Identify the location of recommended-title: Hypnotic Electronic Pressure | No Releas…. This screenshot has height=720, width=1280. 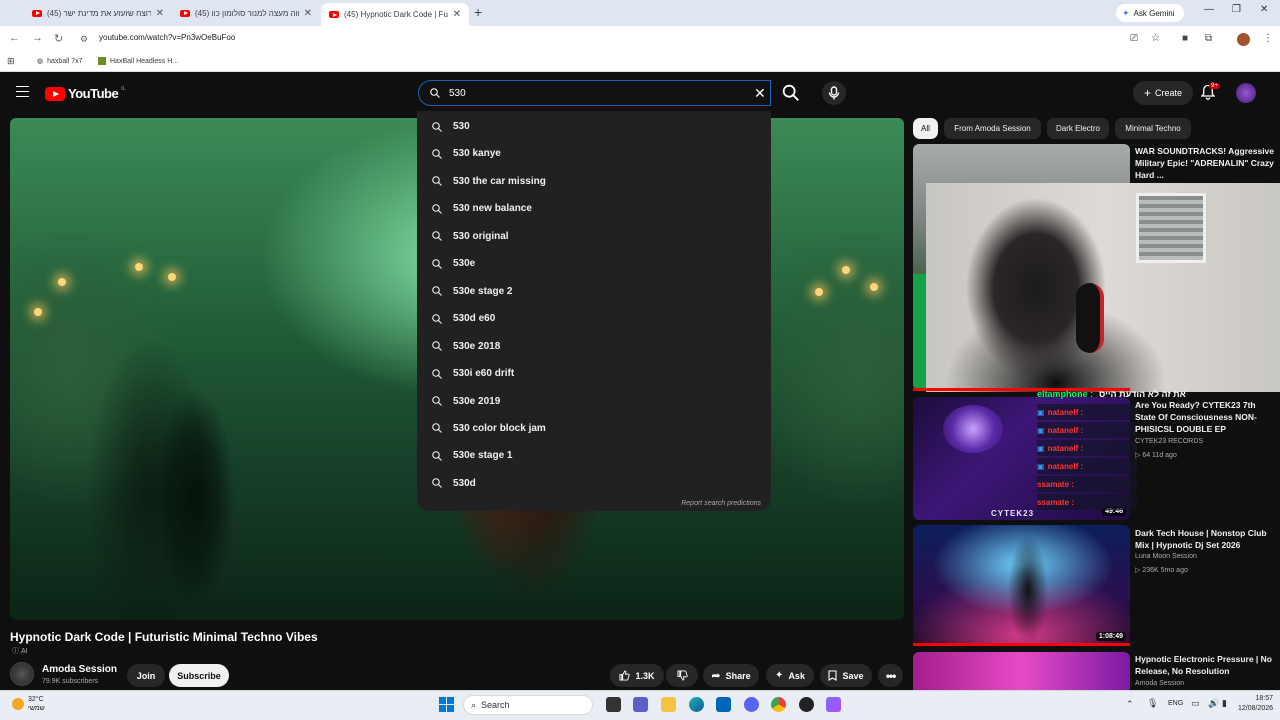
(1205, 665).